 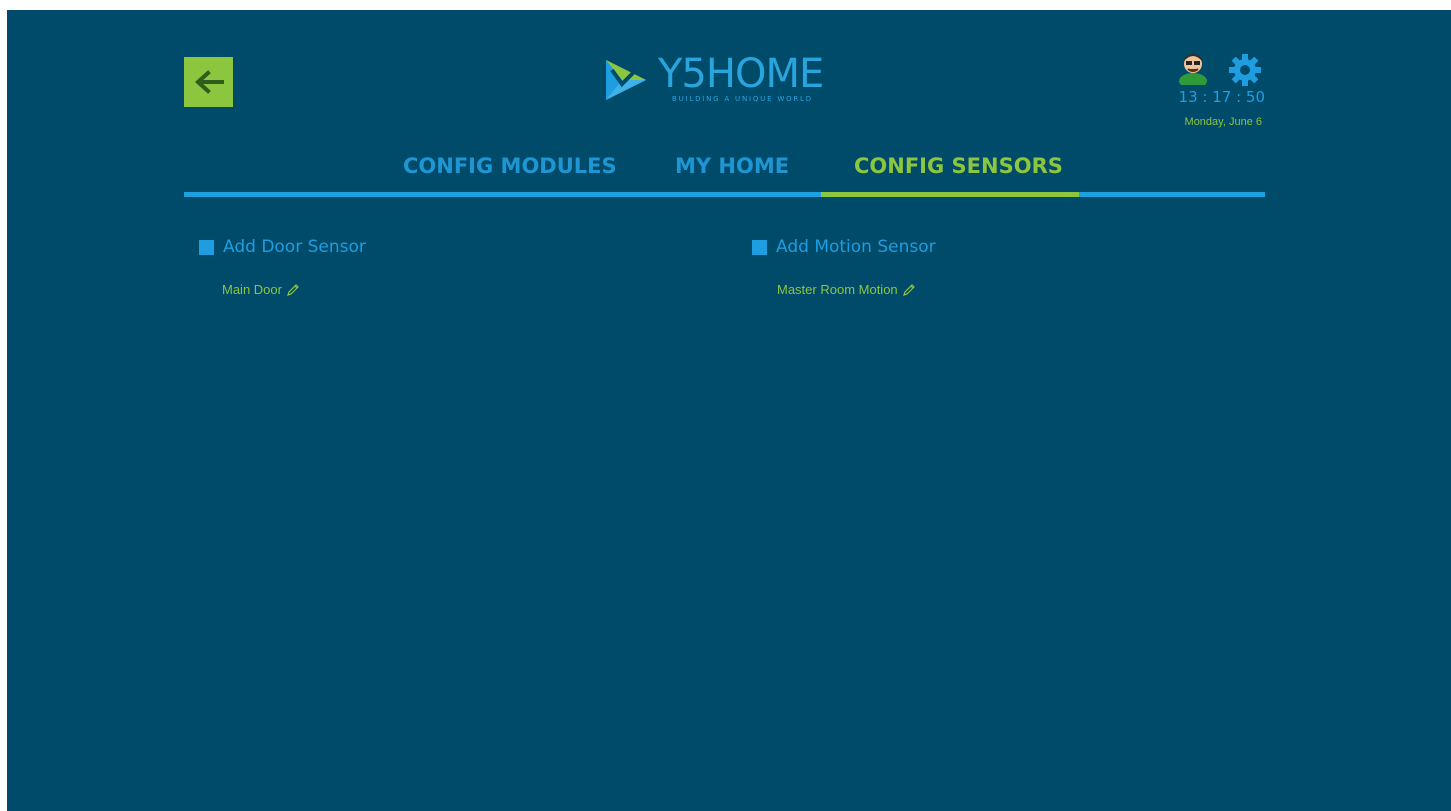 I want to click on arrow-left-icon, so click(x=209, y=82).